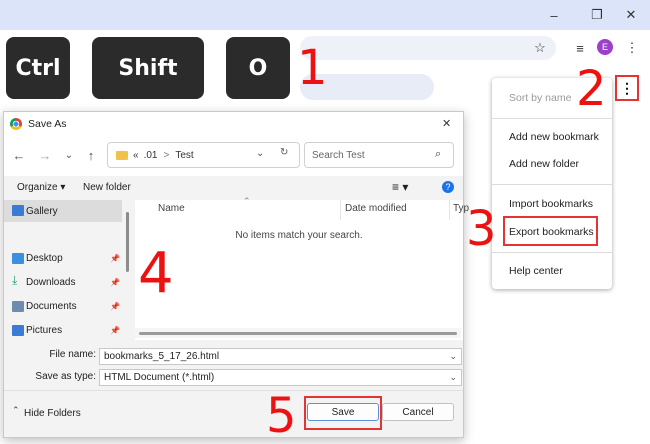 Image resolution: width=650 pixels, height=444 pixels. Describe the element at coordinates (52, 413) in the screenshot. I see `hide-folders-button: Hide Folders` at that location.